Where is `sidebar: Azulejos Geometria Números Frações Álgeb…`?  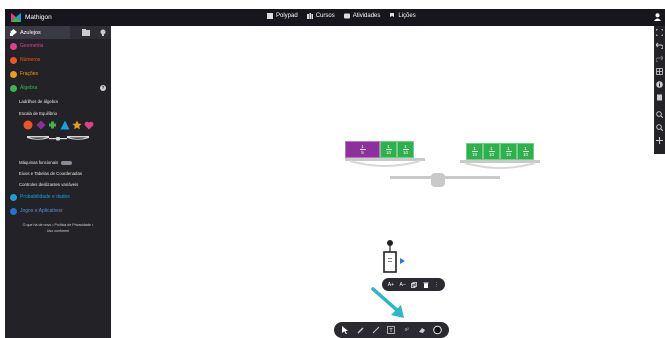 sidebar: Azulejos Geometria Números Frações Álgeb… is located at coordinates (58, 182).